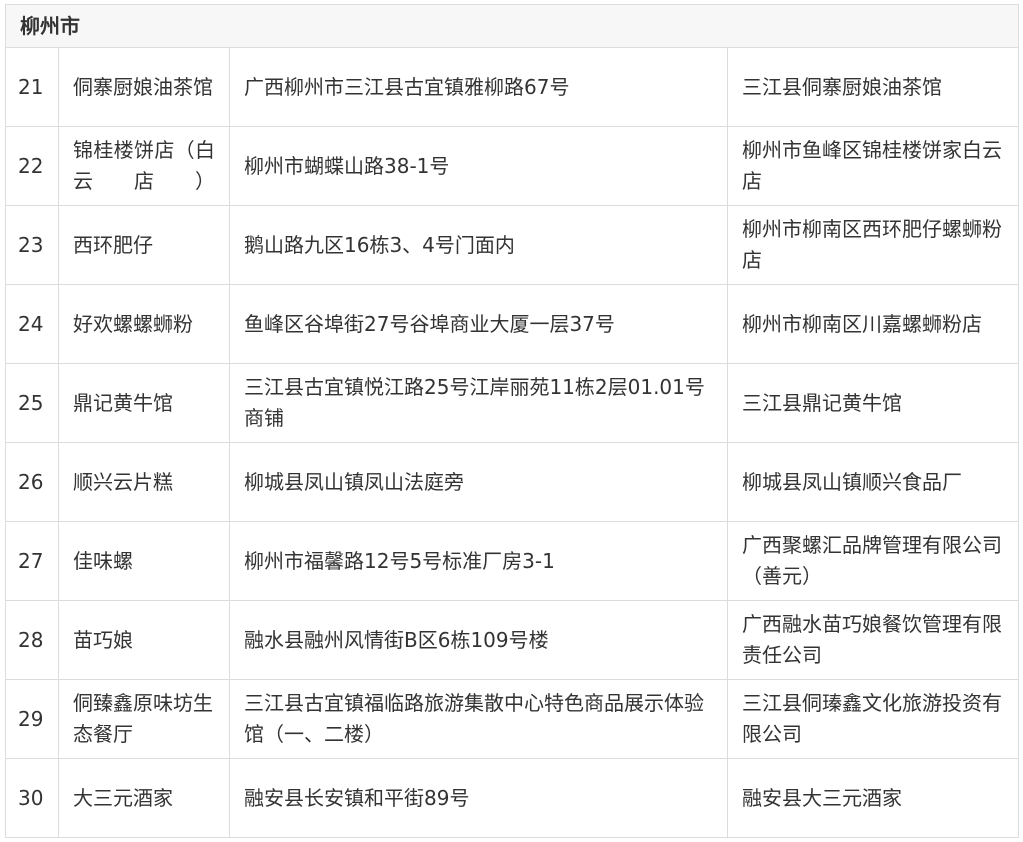 The image size is (1023, 842). What do you see at coordinates (873, 719) in the screenshot?
I see `shop-operator: 三江县侗瑧鑫文化旅游投资有限公司` at bounding box center [873, 719].